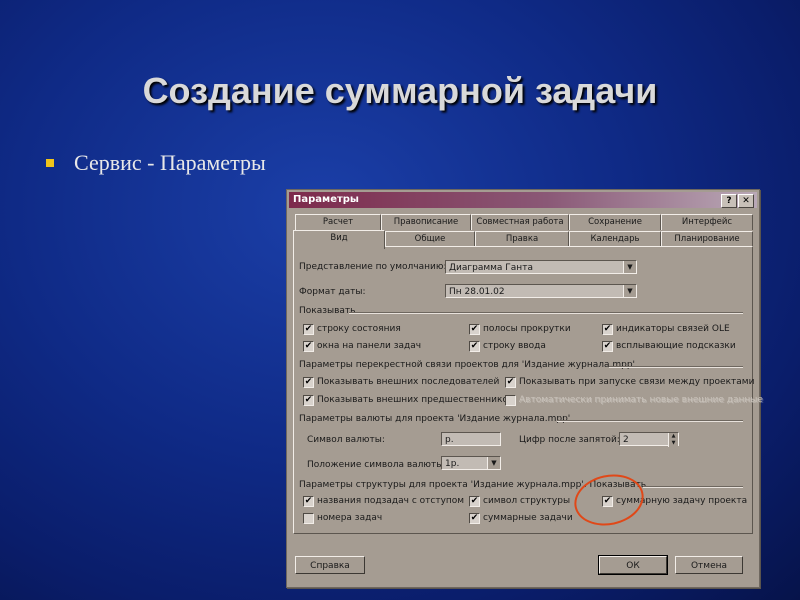  Describe the element at coordinates (346, 440) in the screenshot. I see `currency-symbol-label: Символ валюты:` at that location.